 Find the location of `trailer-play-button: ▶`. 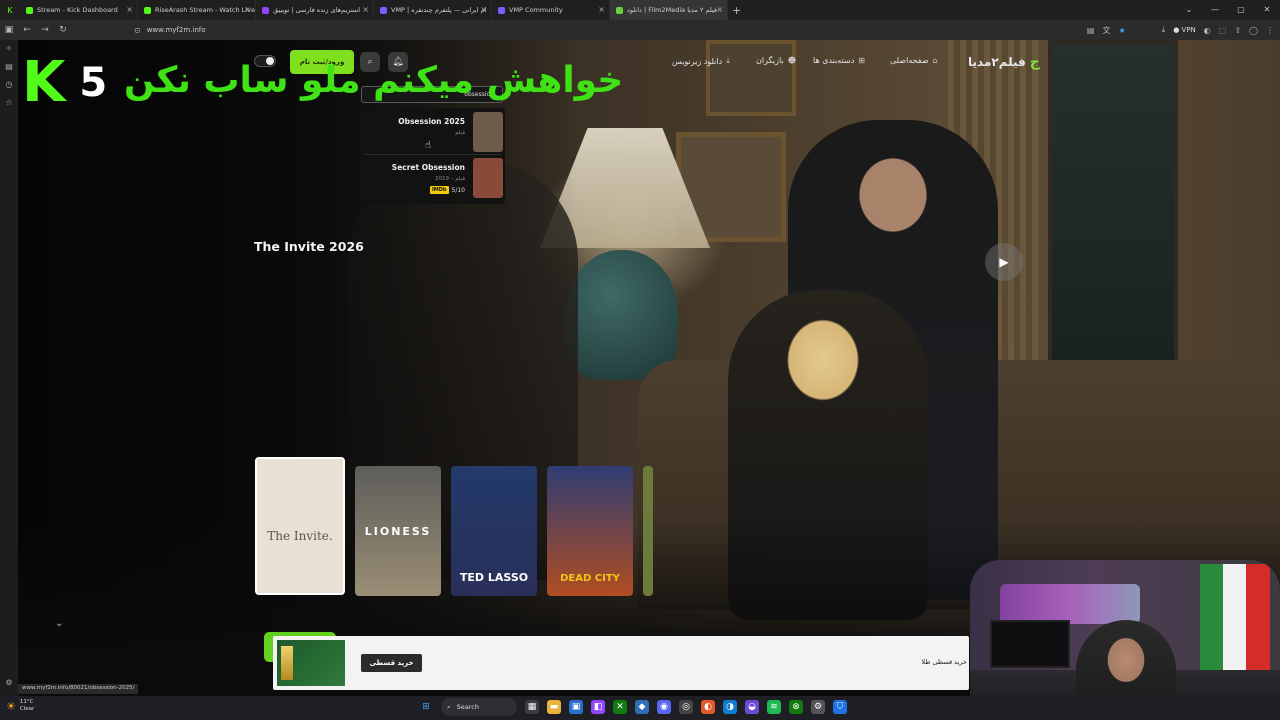

trailer-play-button: ▶ is located at coordinates (1004, 262).